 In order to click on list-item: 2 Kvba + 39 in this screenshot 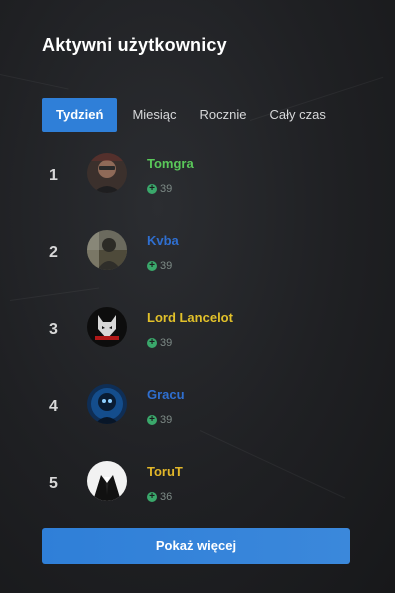, I will do `click(197, 265)`.